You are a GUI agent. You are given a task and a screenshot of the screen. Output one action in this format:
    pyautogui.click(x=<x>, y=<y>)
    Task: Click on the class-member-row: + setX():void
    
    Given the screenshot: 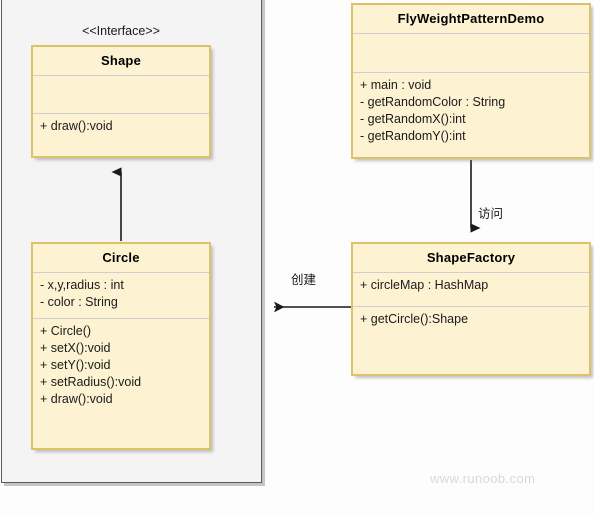 What is the action you would take?
    pyautogui.click(x=75, y=348)
    